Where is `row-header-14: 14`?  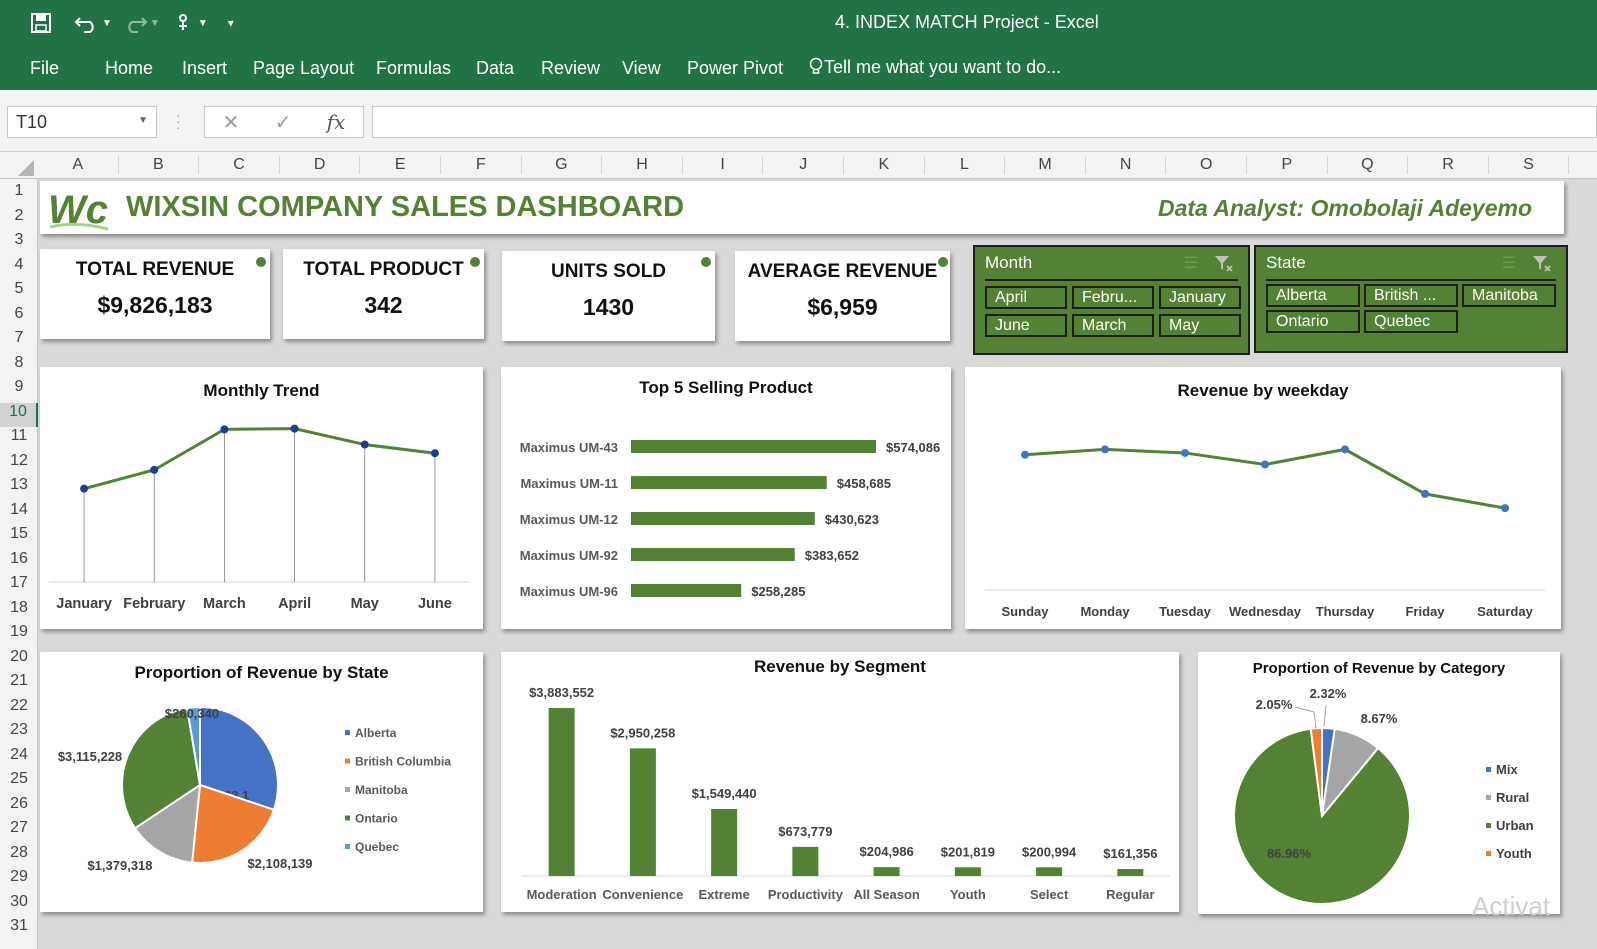 row-header-14: 14 is located at coordinates (19, 513).